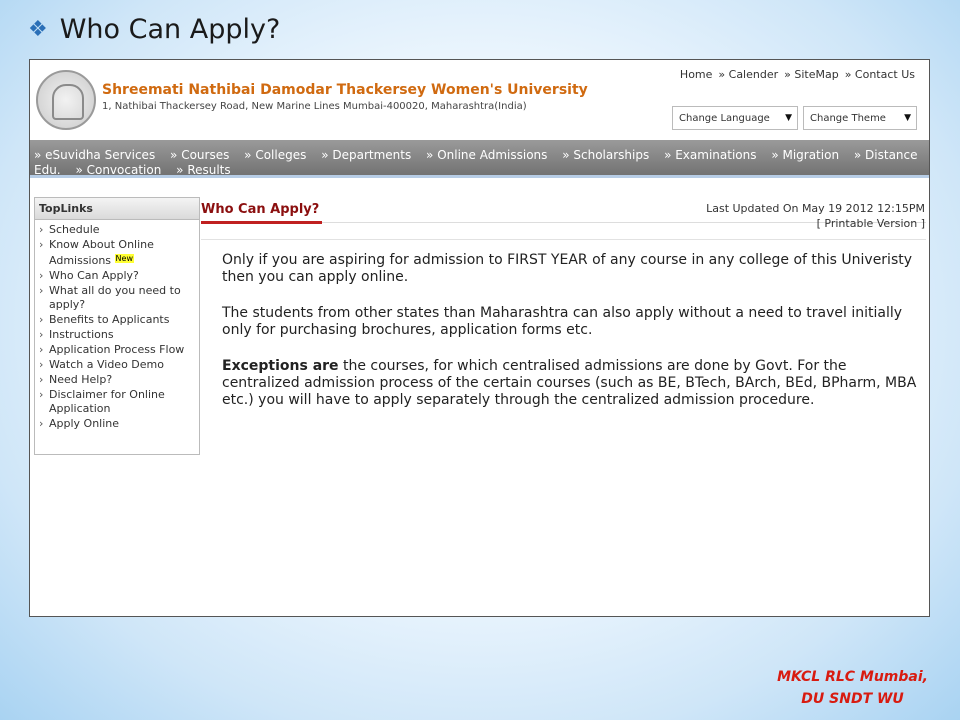 This screenshot has width=960, height=720. I want to click on sidebar-item-label: Watch a Video Demo, so click(106, 364).